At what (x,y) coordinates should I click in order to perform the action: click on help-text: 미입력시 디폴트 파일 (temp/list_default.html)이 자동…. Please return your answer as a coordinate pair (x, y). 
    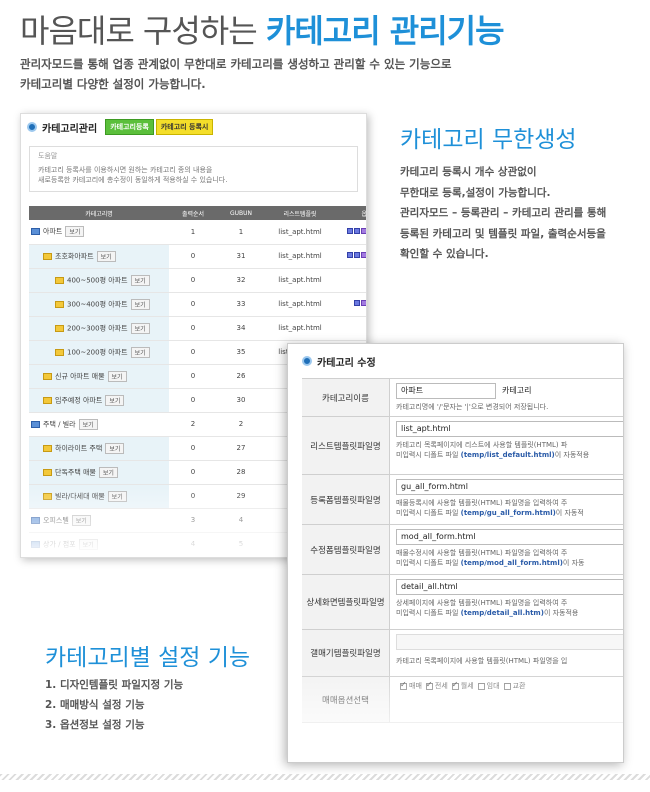
    Looking at the image, I should click on (509, 455).